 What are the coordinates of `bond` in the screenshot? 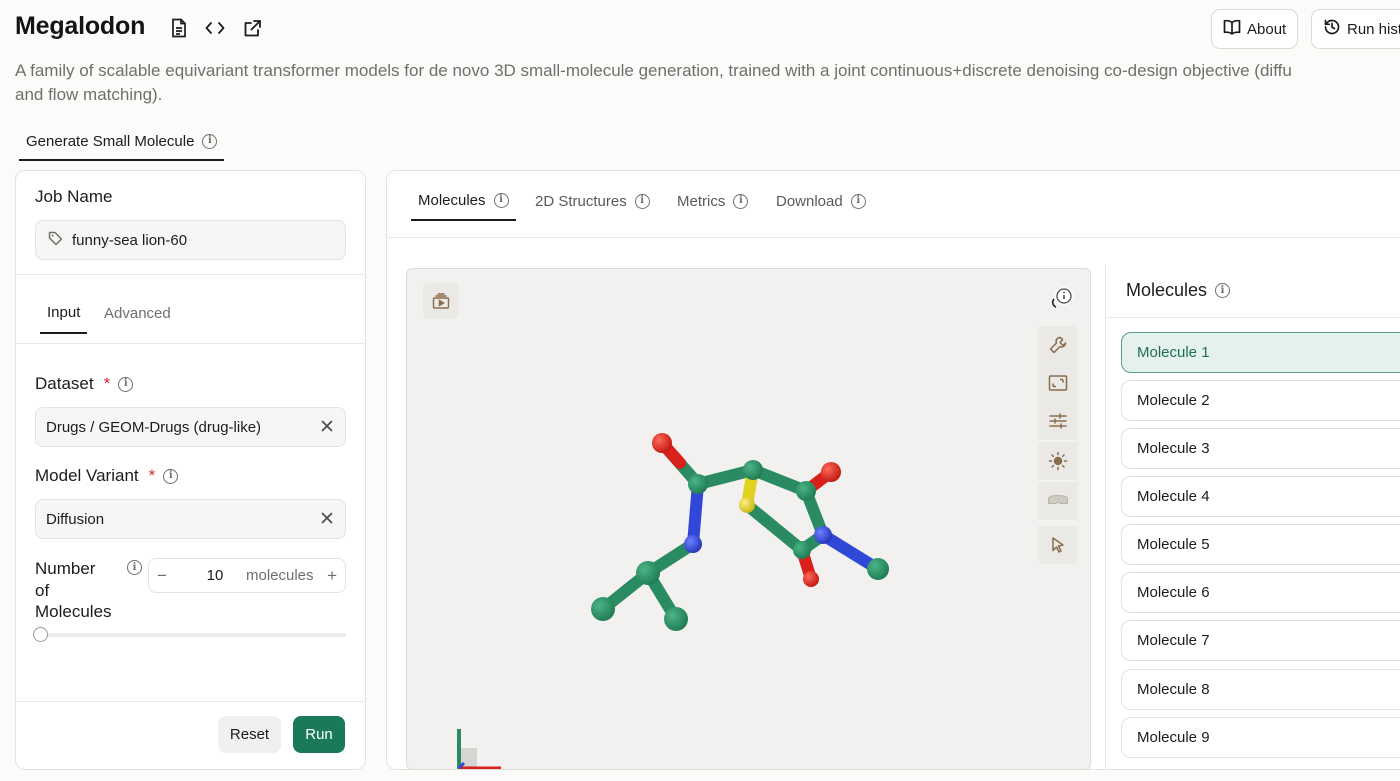 It's located at (774, 527).